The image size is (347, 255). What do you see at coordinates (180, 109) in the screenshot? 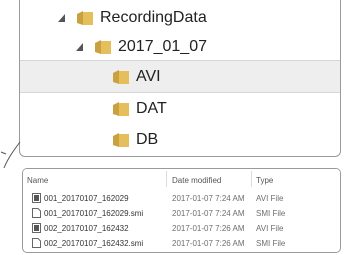
I see `tree-item-dat: DAT` at bounding box center [180, 109].